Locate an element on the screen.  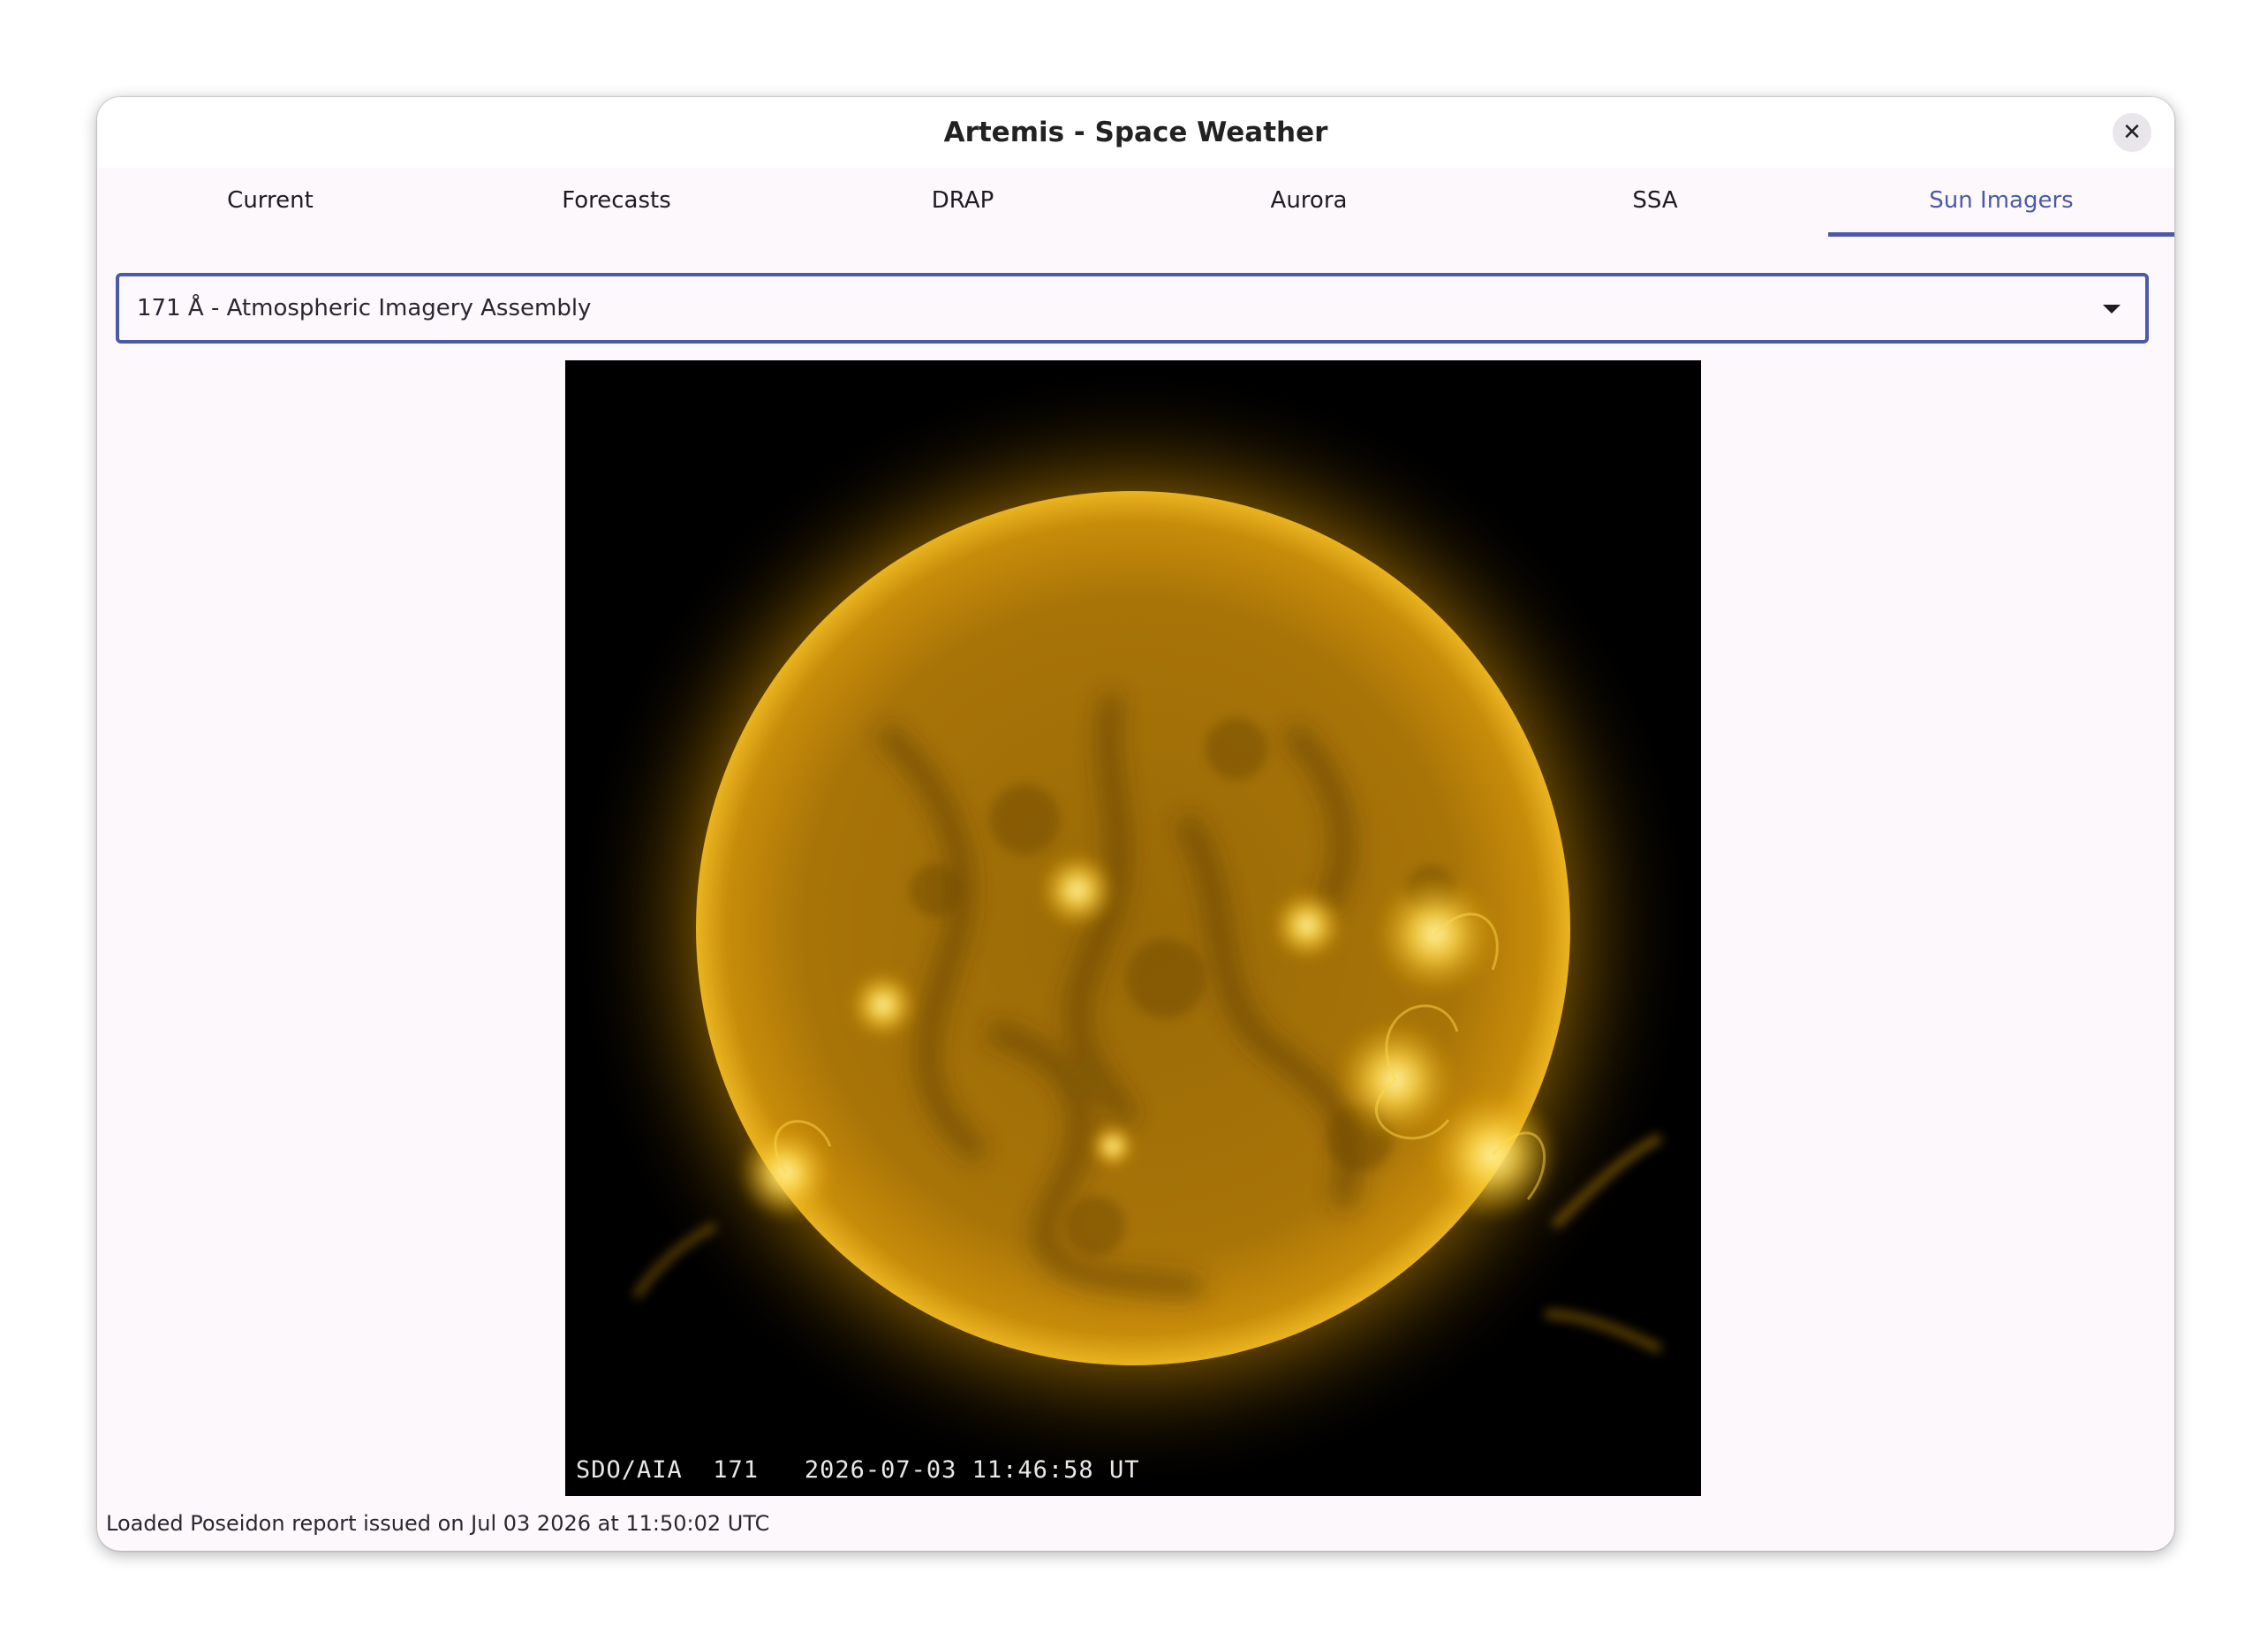
imager-select: 171 Å - Atmospheric Imagery Assembly is located at coordinates (1133, 308).